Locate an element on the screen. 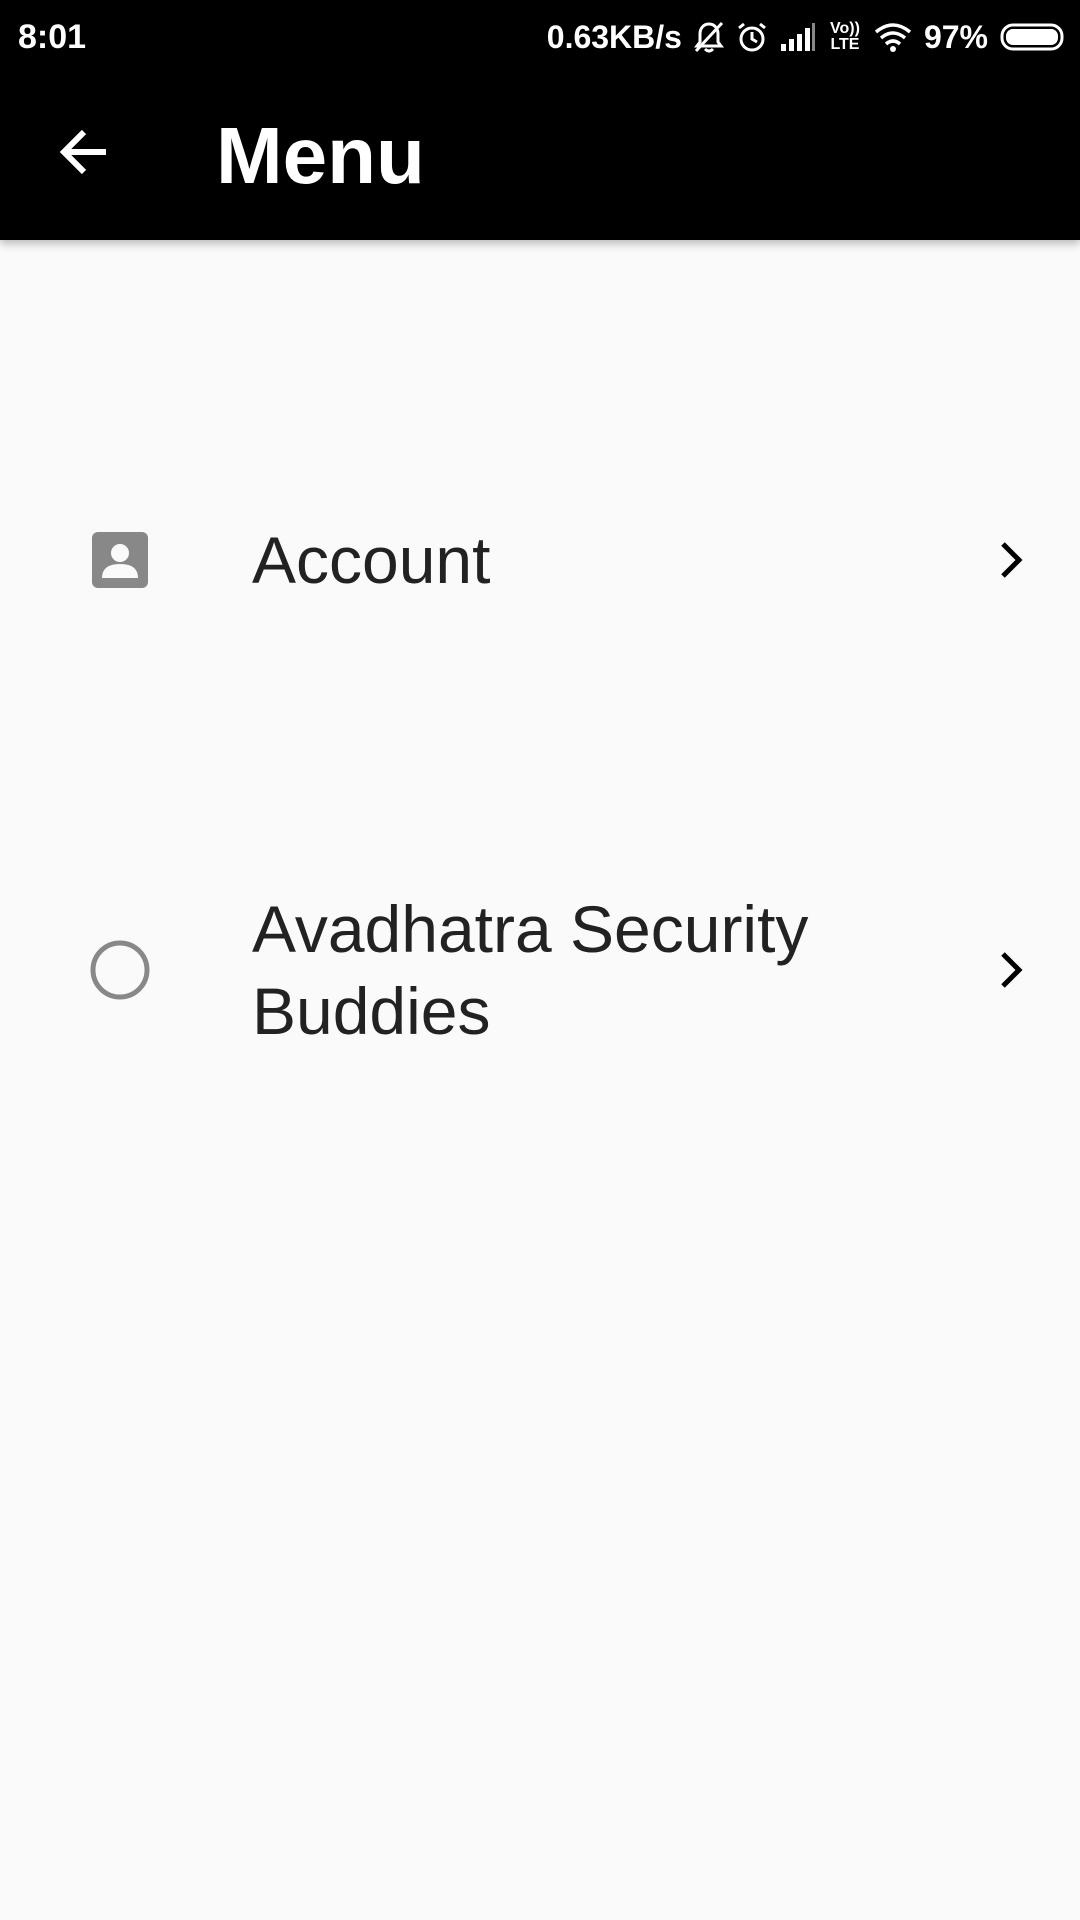 The width and height of the screenshot is (1080, 1920). wifi-icon is located at coordinates (893, 37).